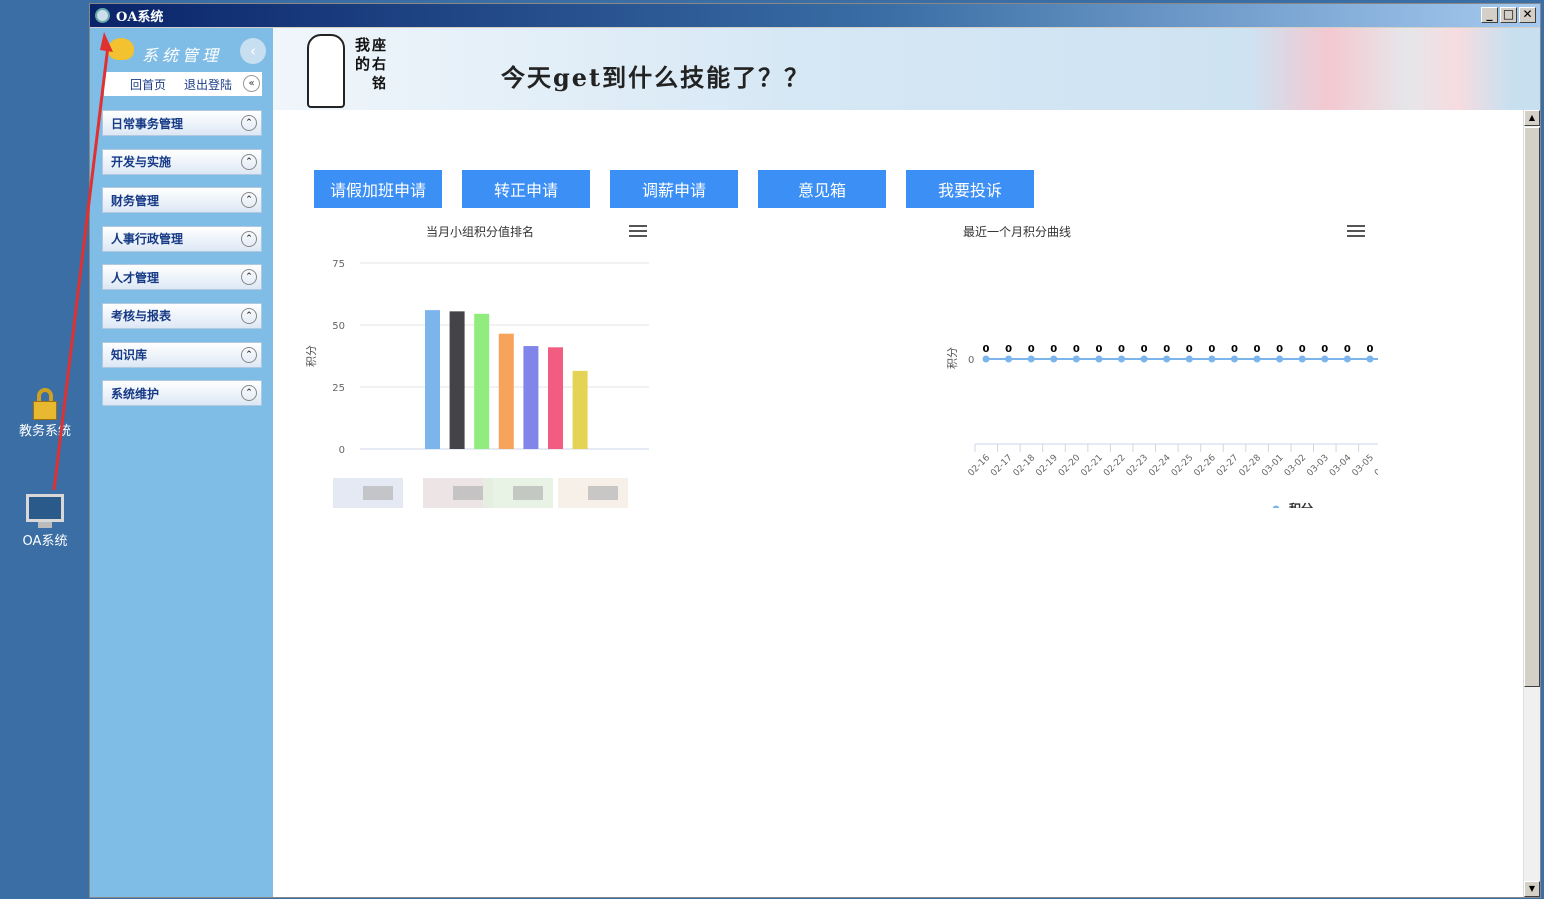 The image size is (1544, 899). Describe the element at coordinates (1070, 466) in the screenshot. I see `x-tick-label: 02-20` at that location.